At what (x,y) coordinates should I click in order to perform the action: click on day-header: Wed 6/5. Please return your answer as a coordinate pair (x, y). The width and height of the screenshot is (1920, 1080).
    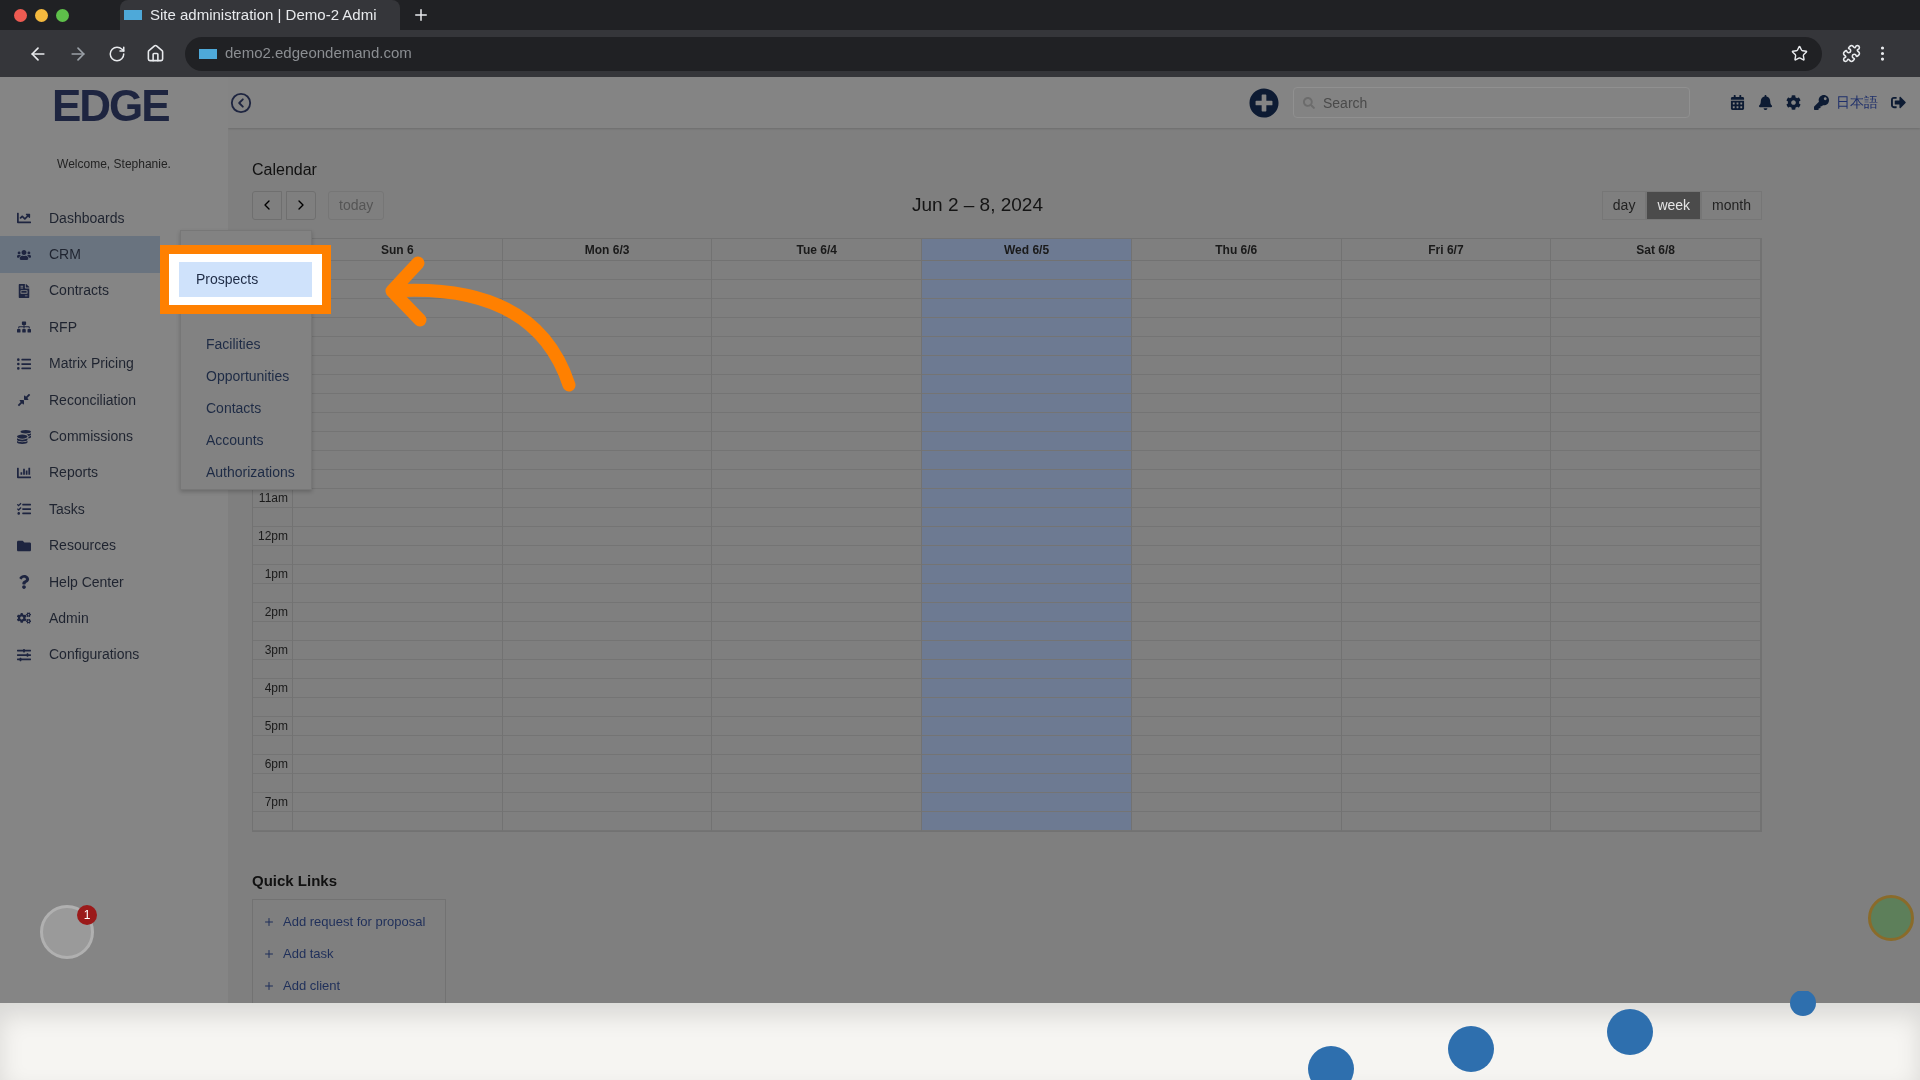
    Looking at the image, I should click on (1026, 250).